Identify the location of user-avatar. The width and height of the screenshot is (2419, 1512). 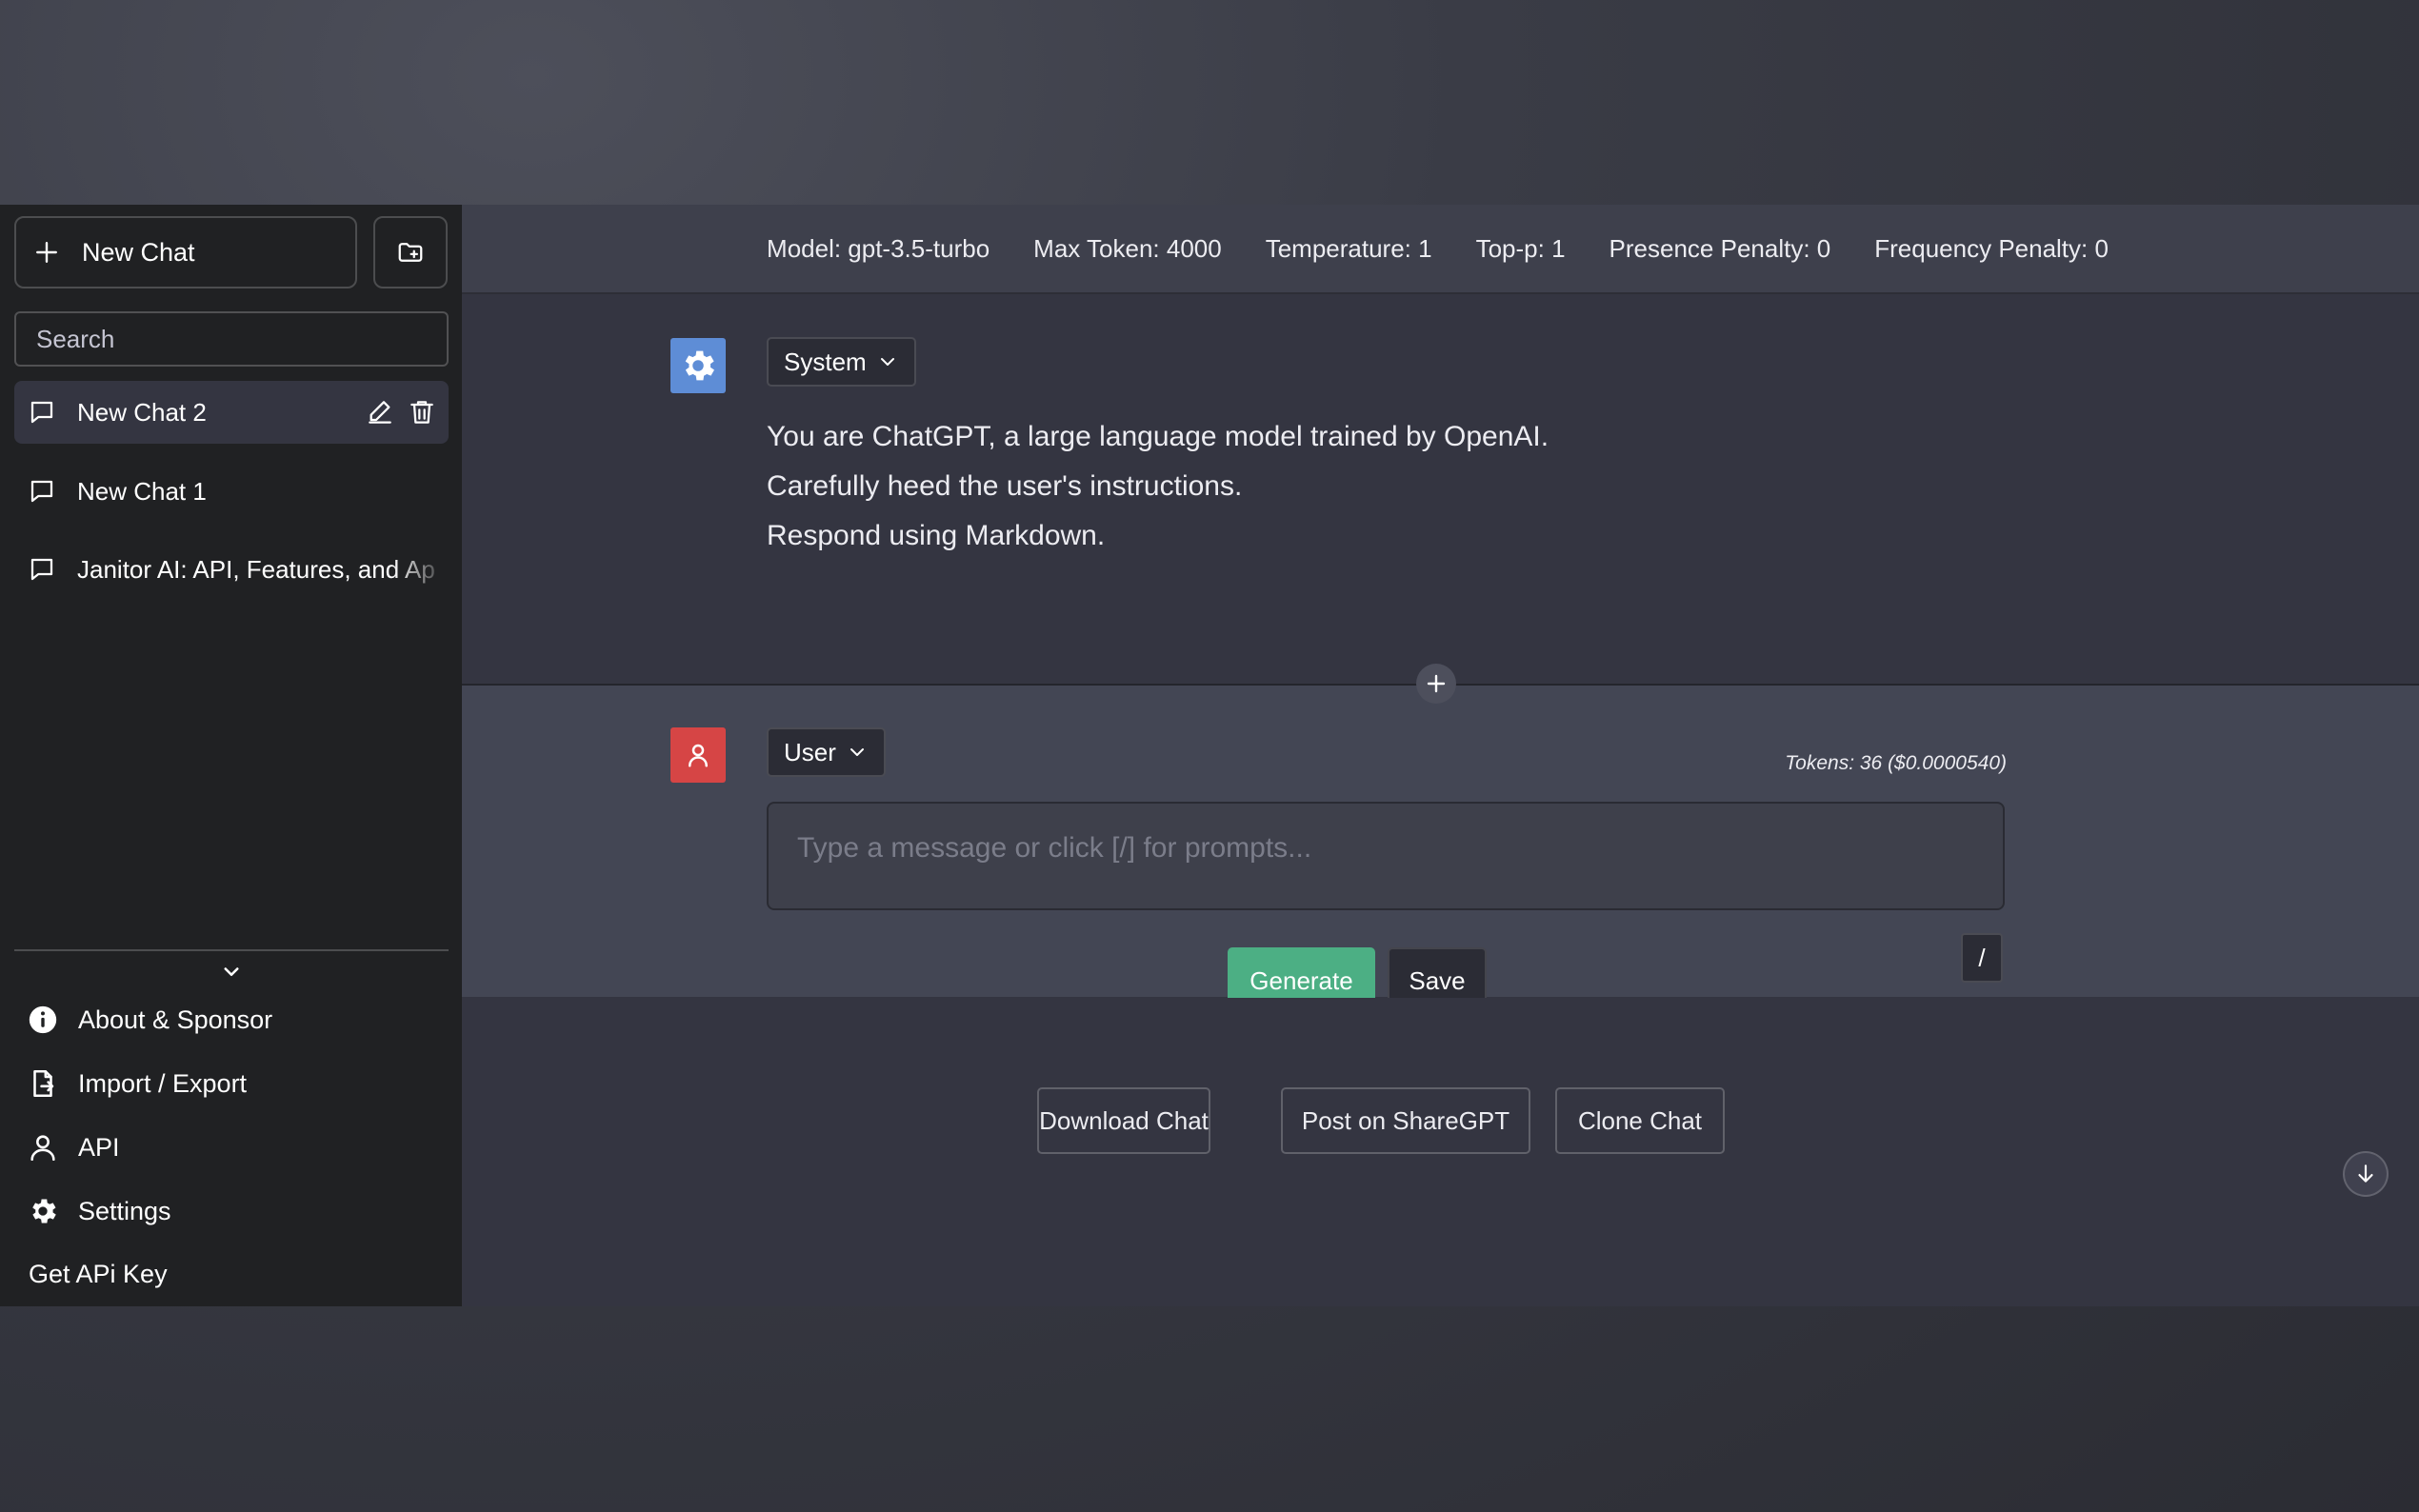
(698, 755).